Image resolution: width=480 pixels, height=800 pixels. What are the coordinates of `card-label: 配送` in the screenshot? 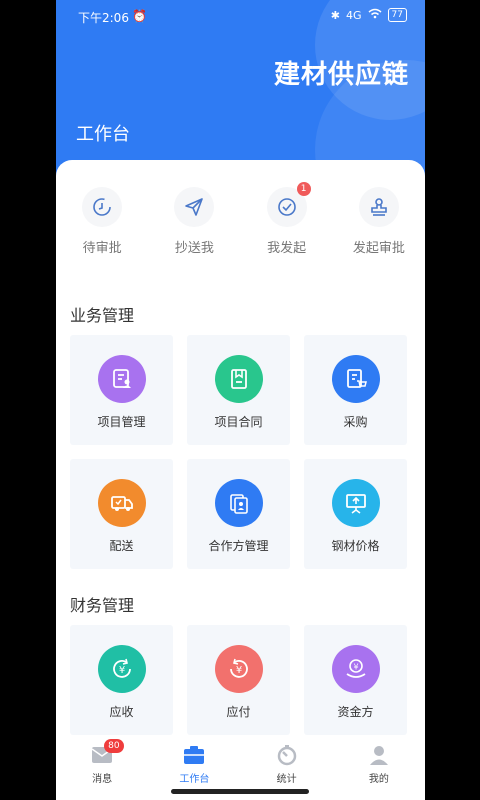 It's located at (121, 546).